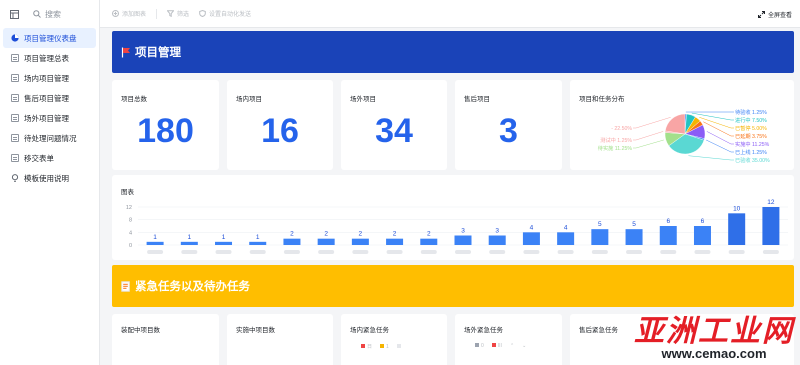 The height and width of the screenshot is (365, 800). I want to click on sidebar-item-handover-form: 移交表单, so click(49, 158).